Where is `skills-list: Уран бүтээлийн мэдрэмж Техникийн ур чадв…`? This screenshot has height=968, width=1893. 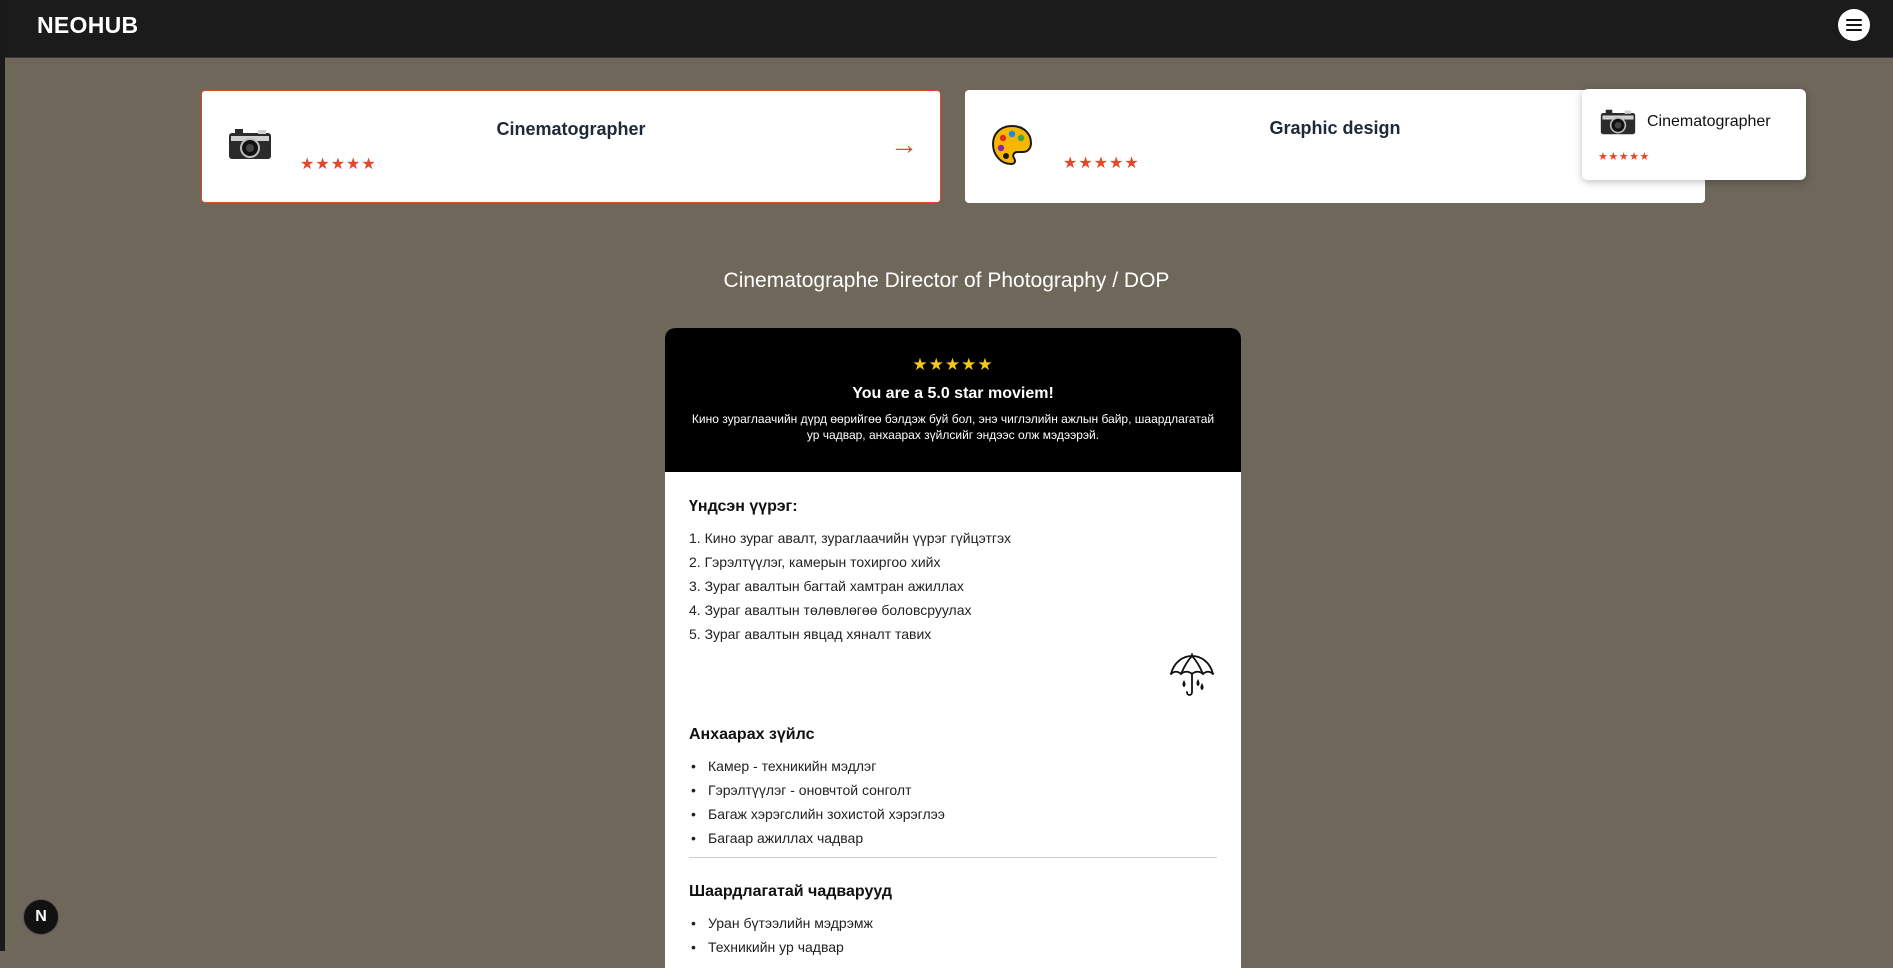 skills-list: Уран бүтээлийн мэдрэмж Техникийн ур чадв… is located at coordinates (781, 935).